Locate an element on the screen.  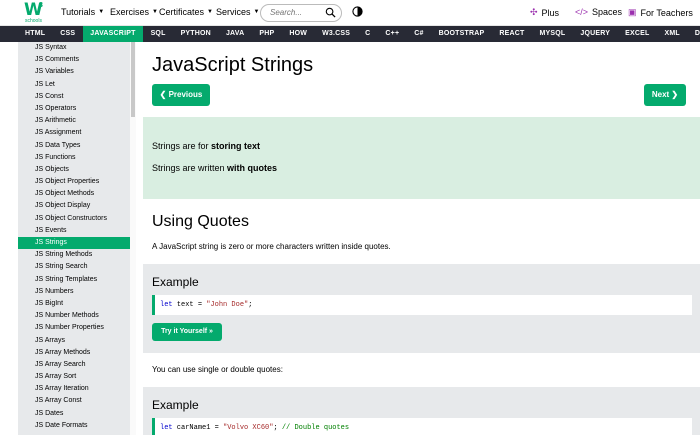
next-button: Next ❯ is located at coordinates (665, 95).